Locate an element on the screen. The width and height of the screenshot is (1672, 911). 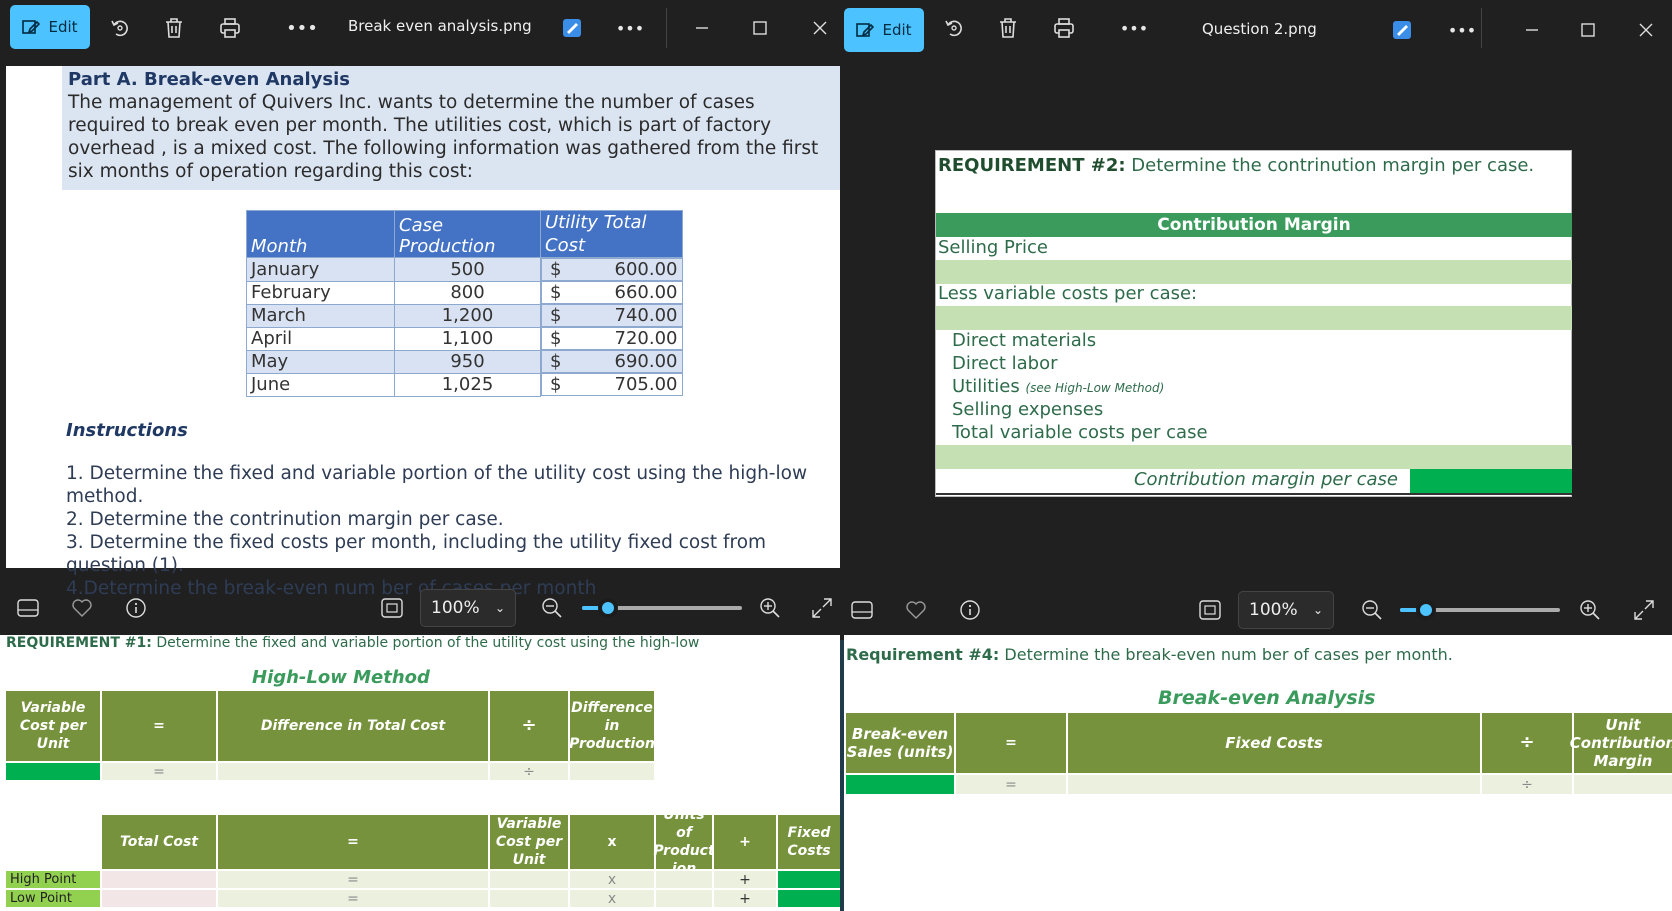
difference-production-header: Difference in Production is located at coordinates (612, 726).